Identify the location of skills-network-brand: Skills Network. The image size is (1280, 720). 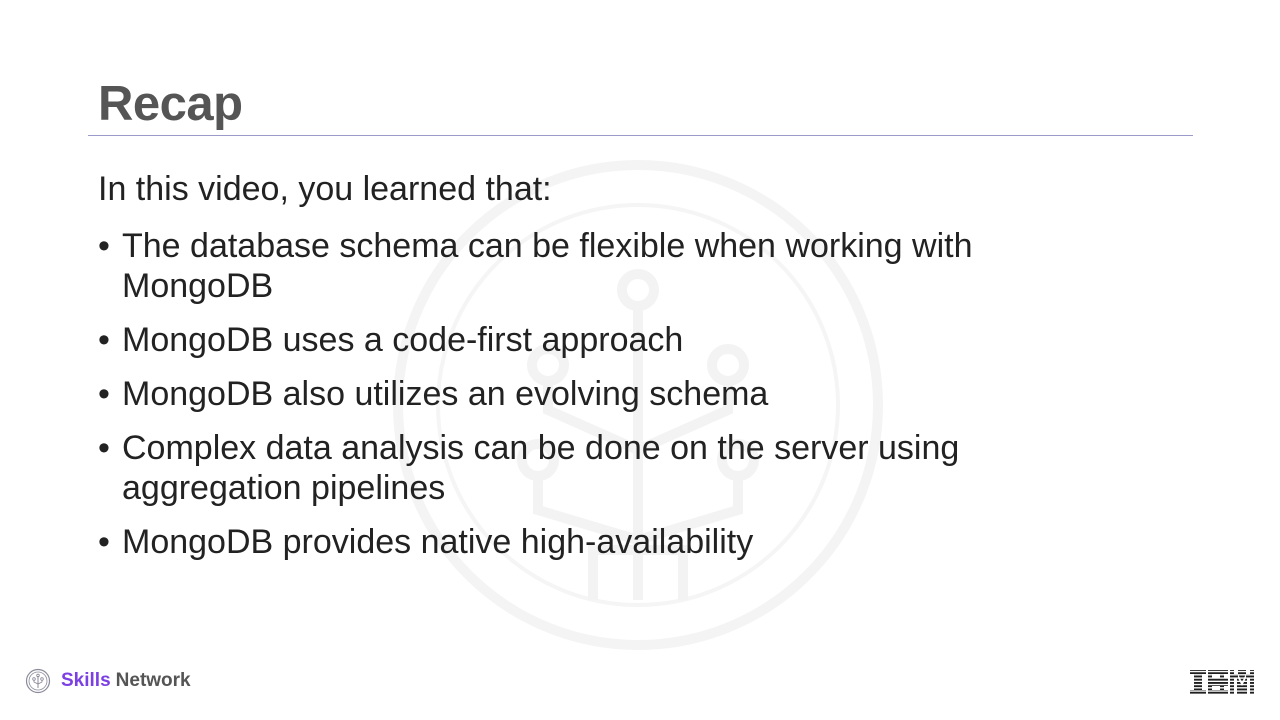
(108, 681).